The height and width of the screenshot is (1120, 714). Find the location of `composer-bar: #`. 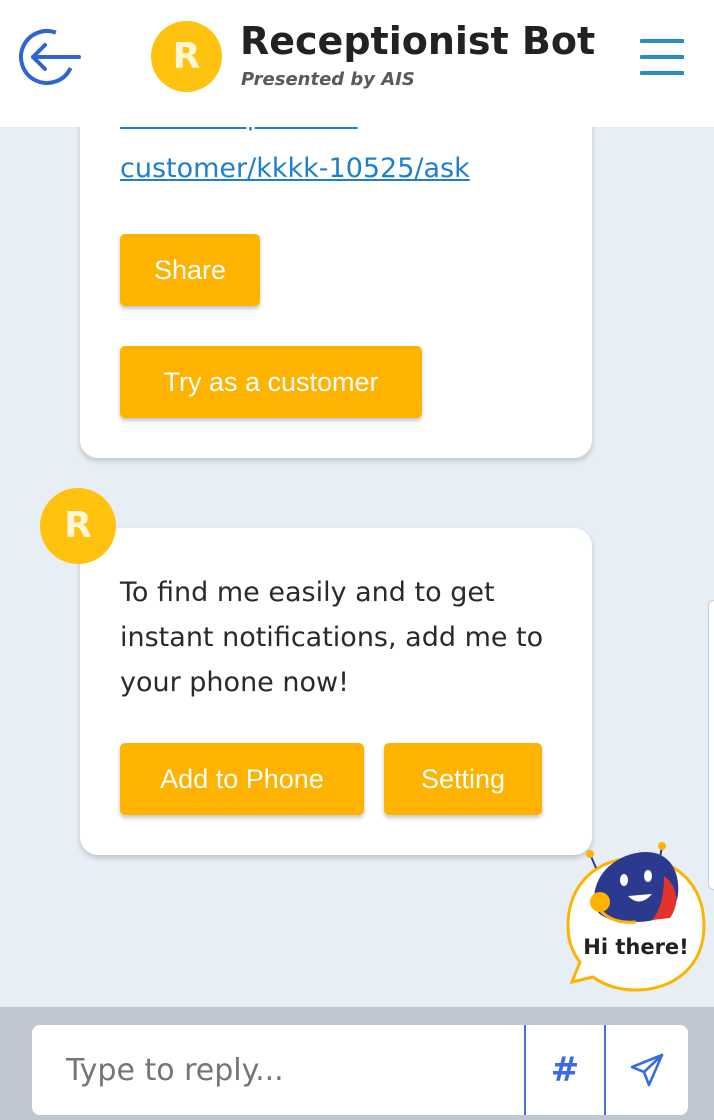

composer-bar: # is located at coordinates (357, 1063).